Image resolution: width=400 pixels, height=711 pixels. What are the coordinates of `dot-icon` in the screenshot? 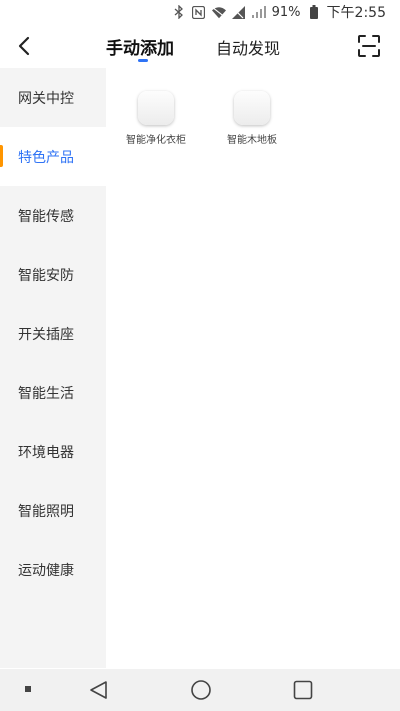 It's located at (28, 689).